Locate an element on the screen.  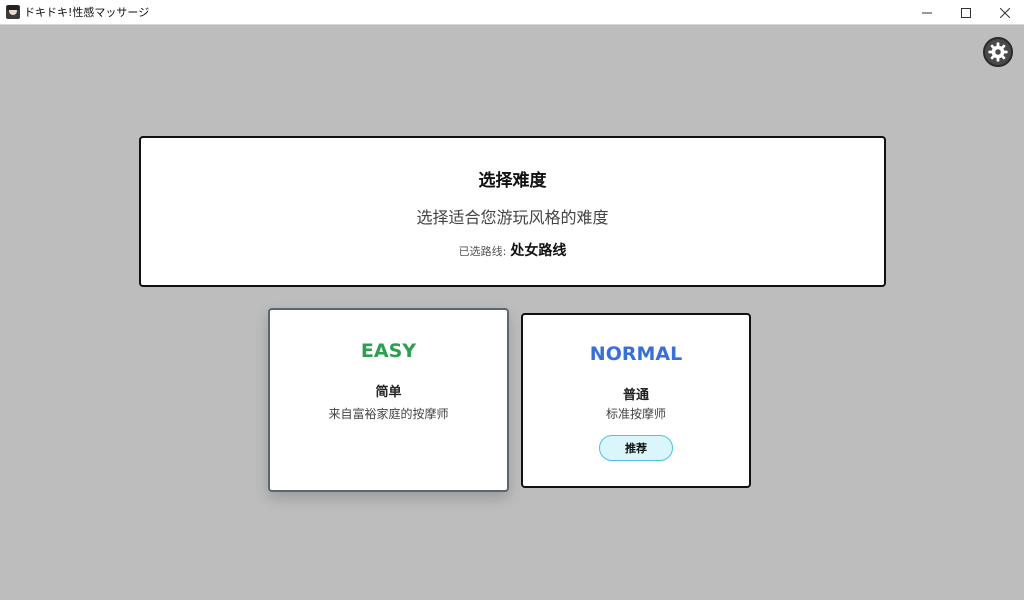
easy-description: 来自富裕家庭的按摩师 is located at coordinates (388, 414).